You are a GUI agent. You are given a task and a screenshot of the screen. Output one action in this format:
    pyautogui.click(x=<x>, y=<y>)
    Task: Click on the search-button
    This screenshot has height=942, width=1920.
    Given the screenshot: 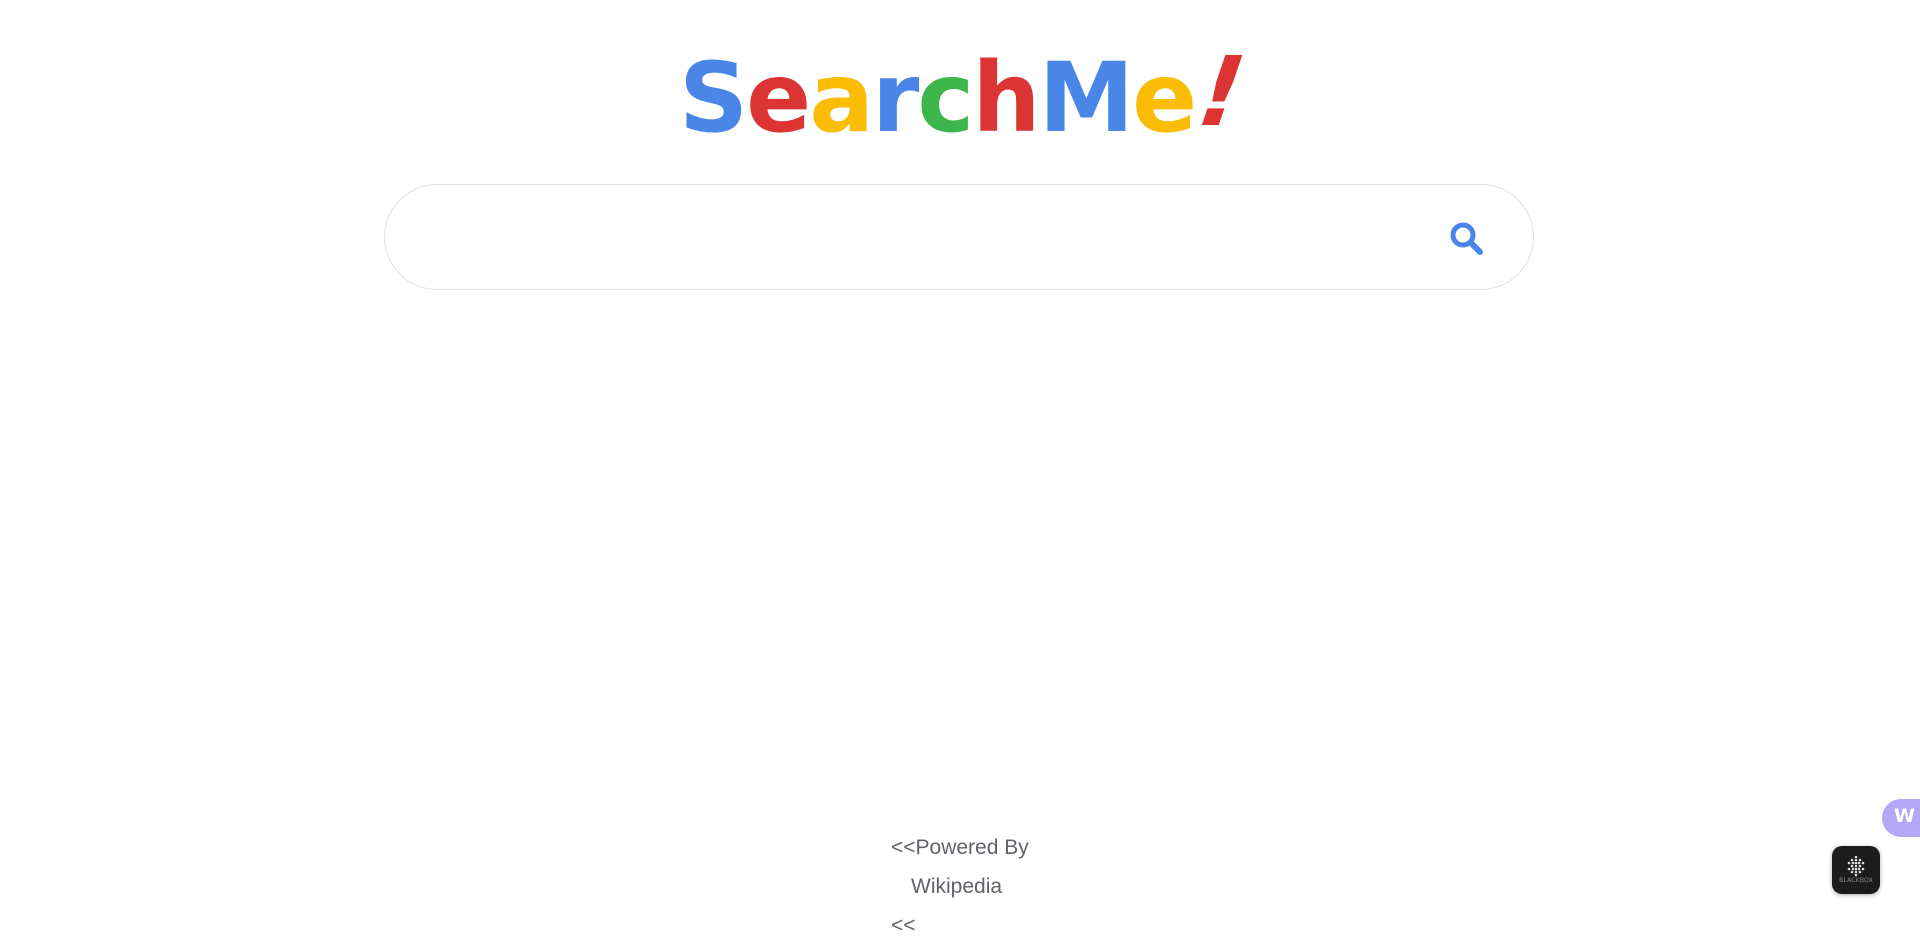 What is the action you would take?
    pyautogui.click(x=1467, y=239)
    